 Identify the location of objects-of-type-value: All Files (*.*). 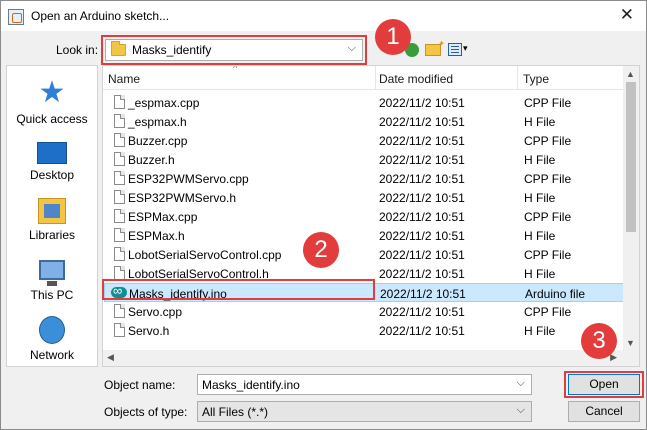
(235, 412).